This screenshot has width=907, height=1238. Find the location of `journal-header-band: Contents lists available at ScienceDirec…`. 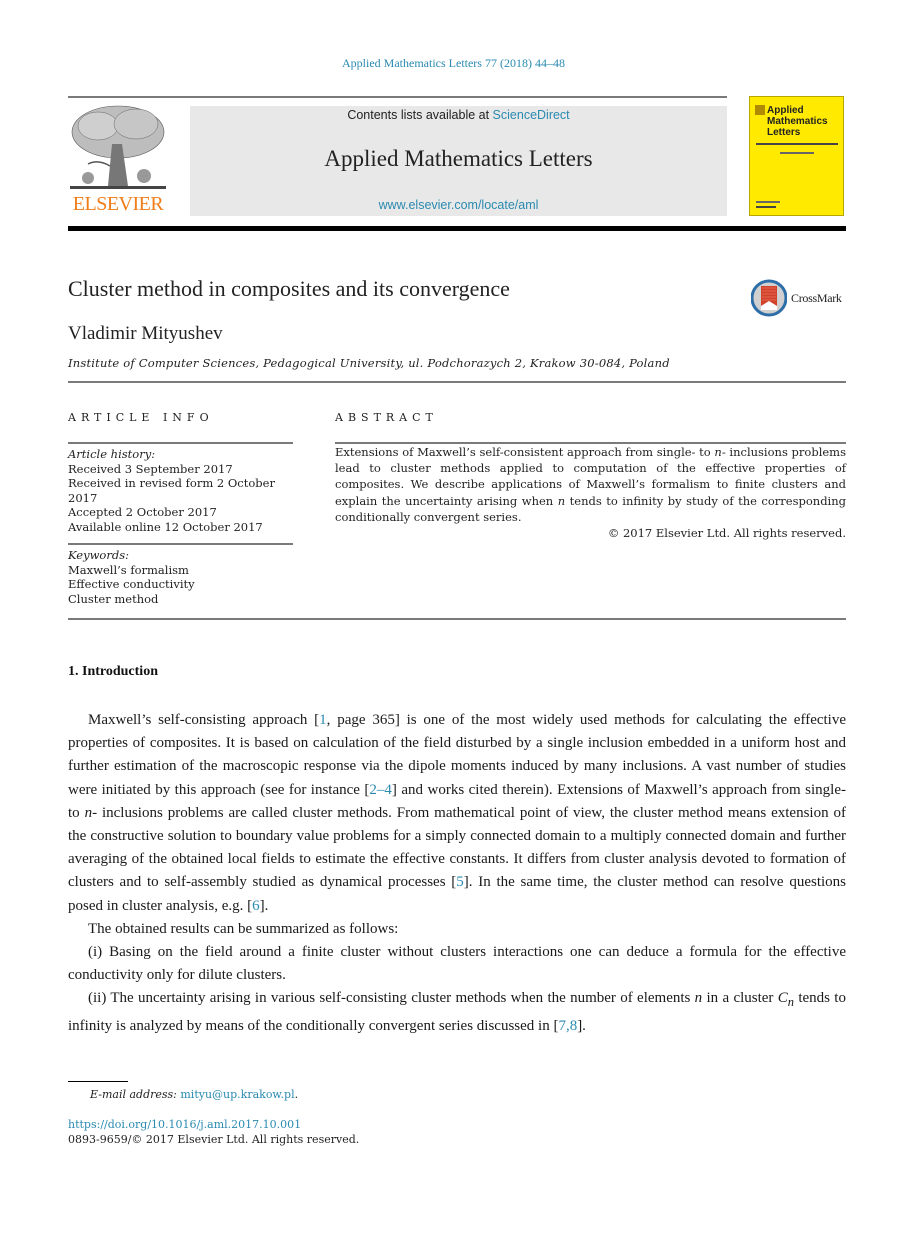

journal-header-band: Contents lists available at ScienceDirec… is located at coordinates (458, 161).